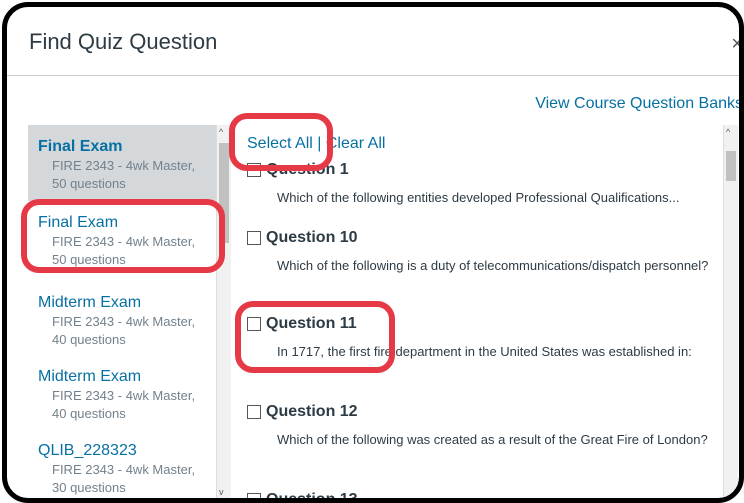 This screenshot has width=744, height=503. Describe the element at coordinates (87, 450) in the screenshot. I see `quiz-title: QLIB_228323` at that location.